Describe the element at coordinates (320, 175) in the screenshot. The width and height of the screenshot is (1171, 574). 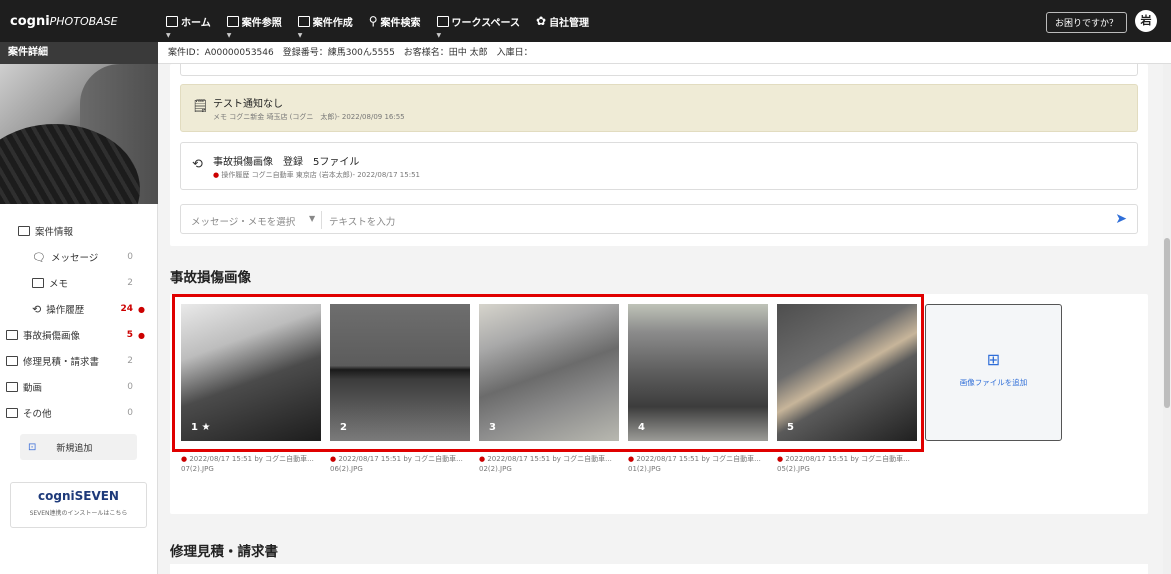
I see `history-meta-text: 操作履歴 コグニ自動車 東京店 (岩本太郎)- 2022/08/17 15:51` at that location.